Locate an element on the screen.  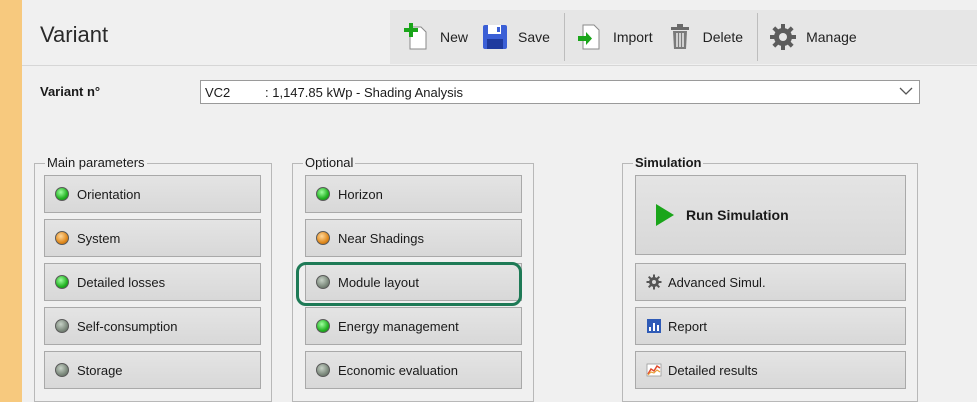
storage-label: Storage is located at coordinates (100, 370).